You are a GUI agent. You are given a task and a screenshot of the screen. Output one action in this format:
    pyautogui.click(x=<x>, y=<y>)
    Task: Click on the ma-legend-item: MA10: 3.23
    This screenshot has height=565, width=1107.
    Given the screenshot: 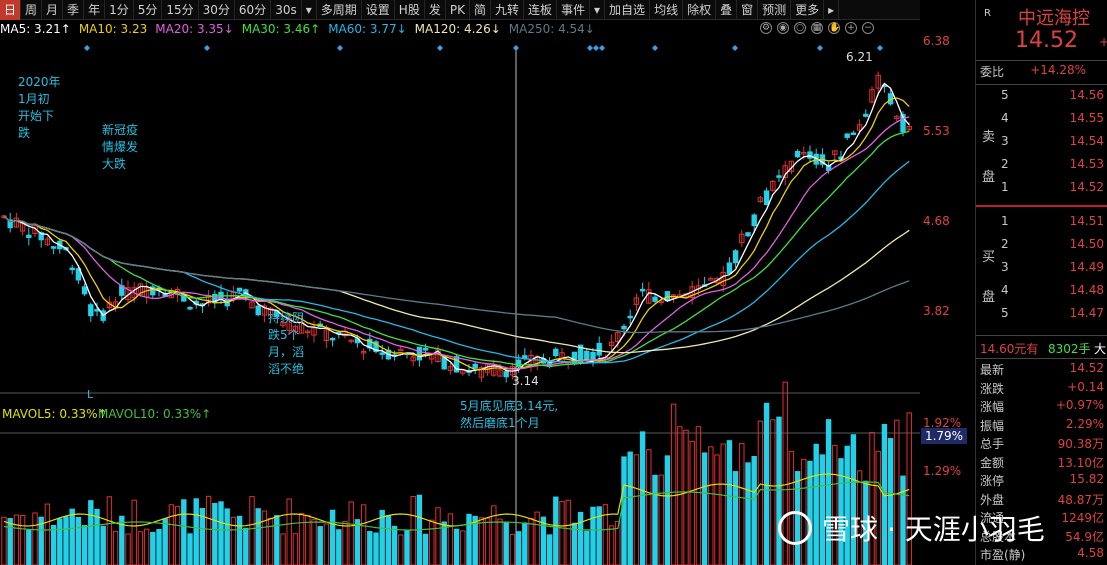 What is the action you would take?
    pyautogui.click(x=113, y=29)
    